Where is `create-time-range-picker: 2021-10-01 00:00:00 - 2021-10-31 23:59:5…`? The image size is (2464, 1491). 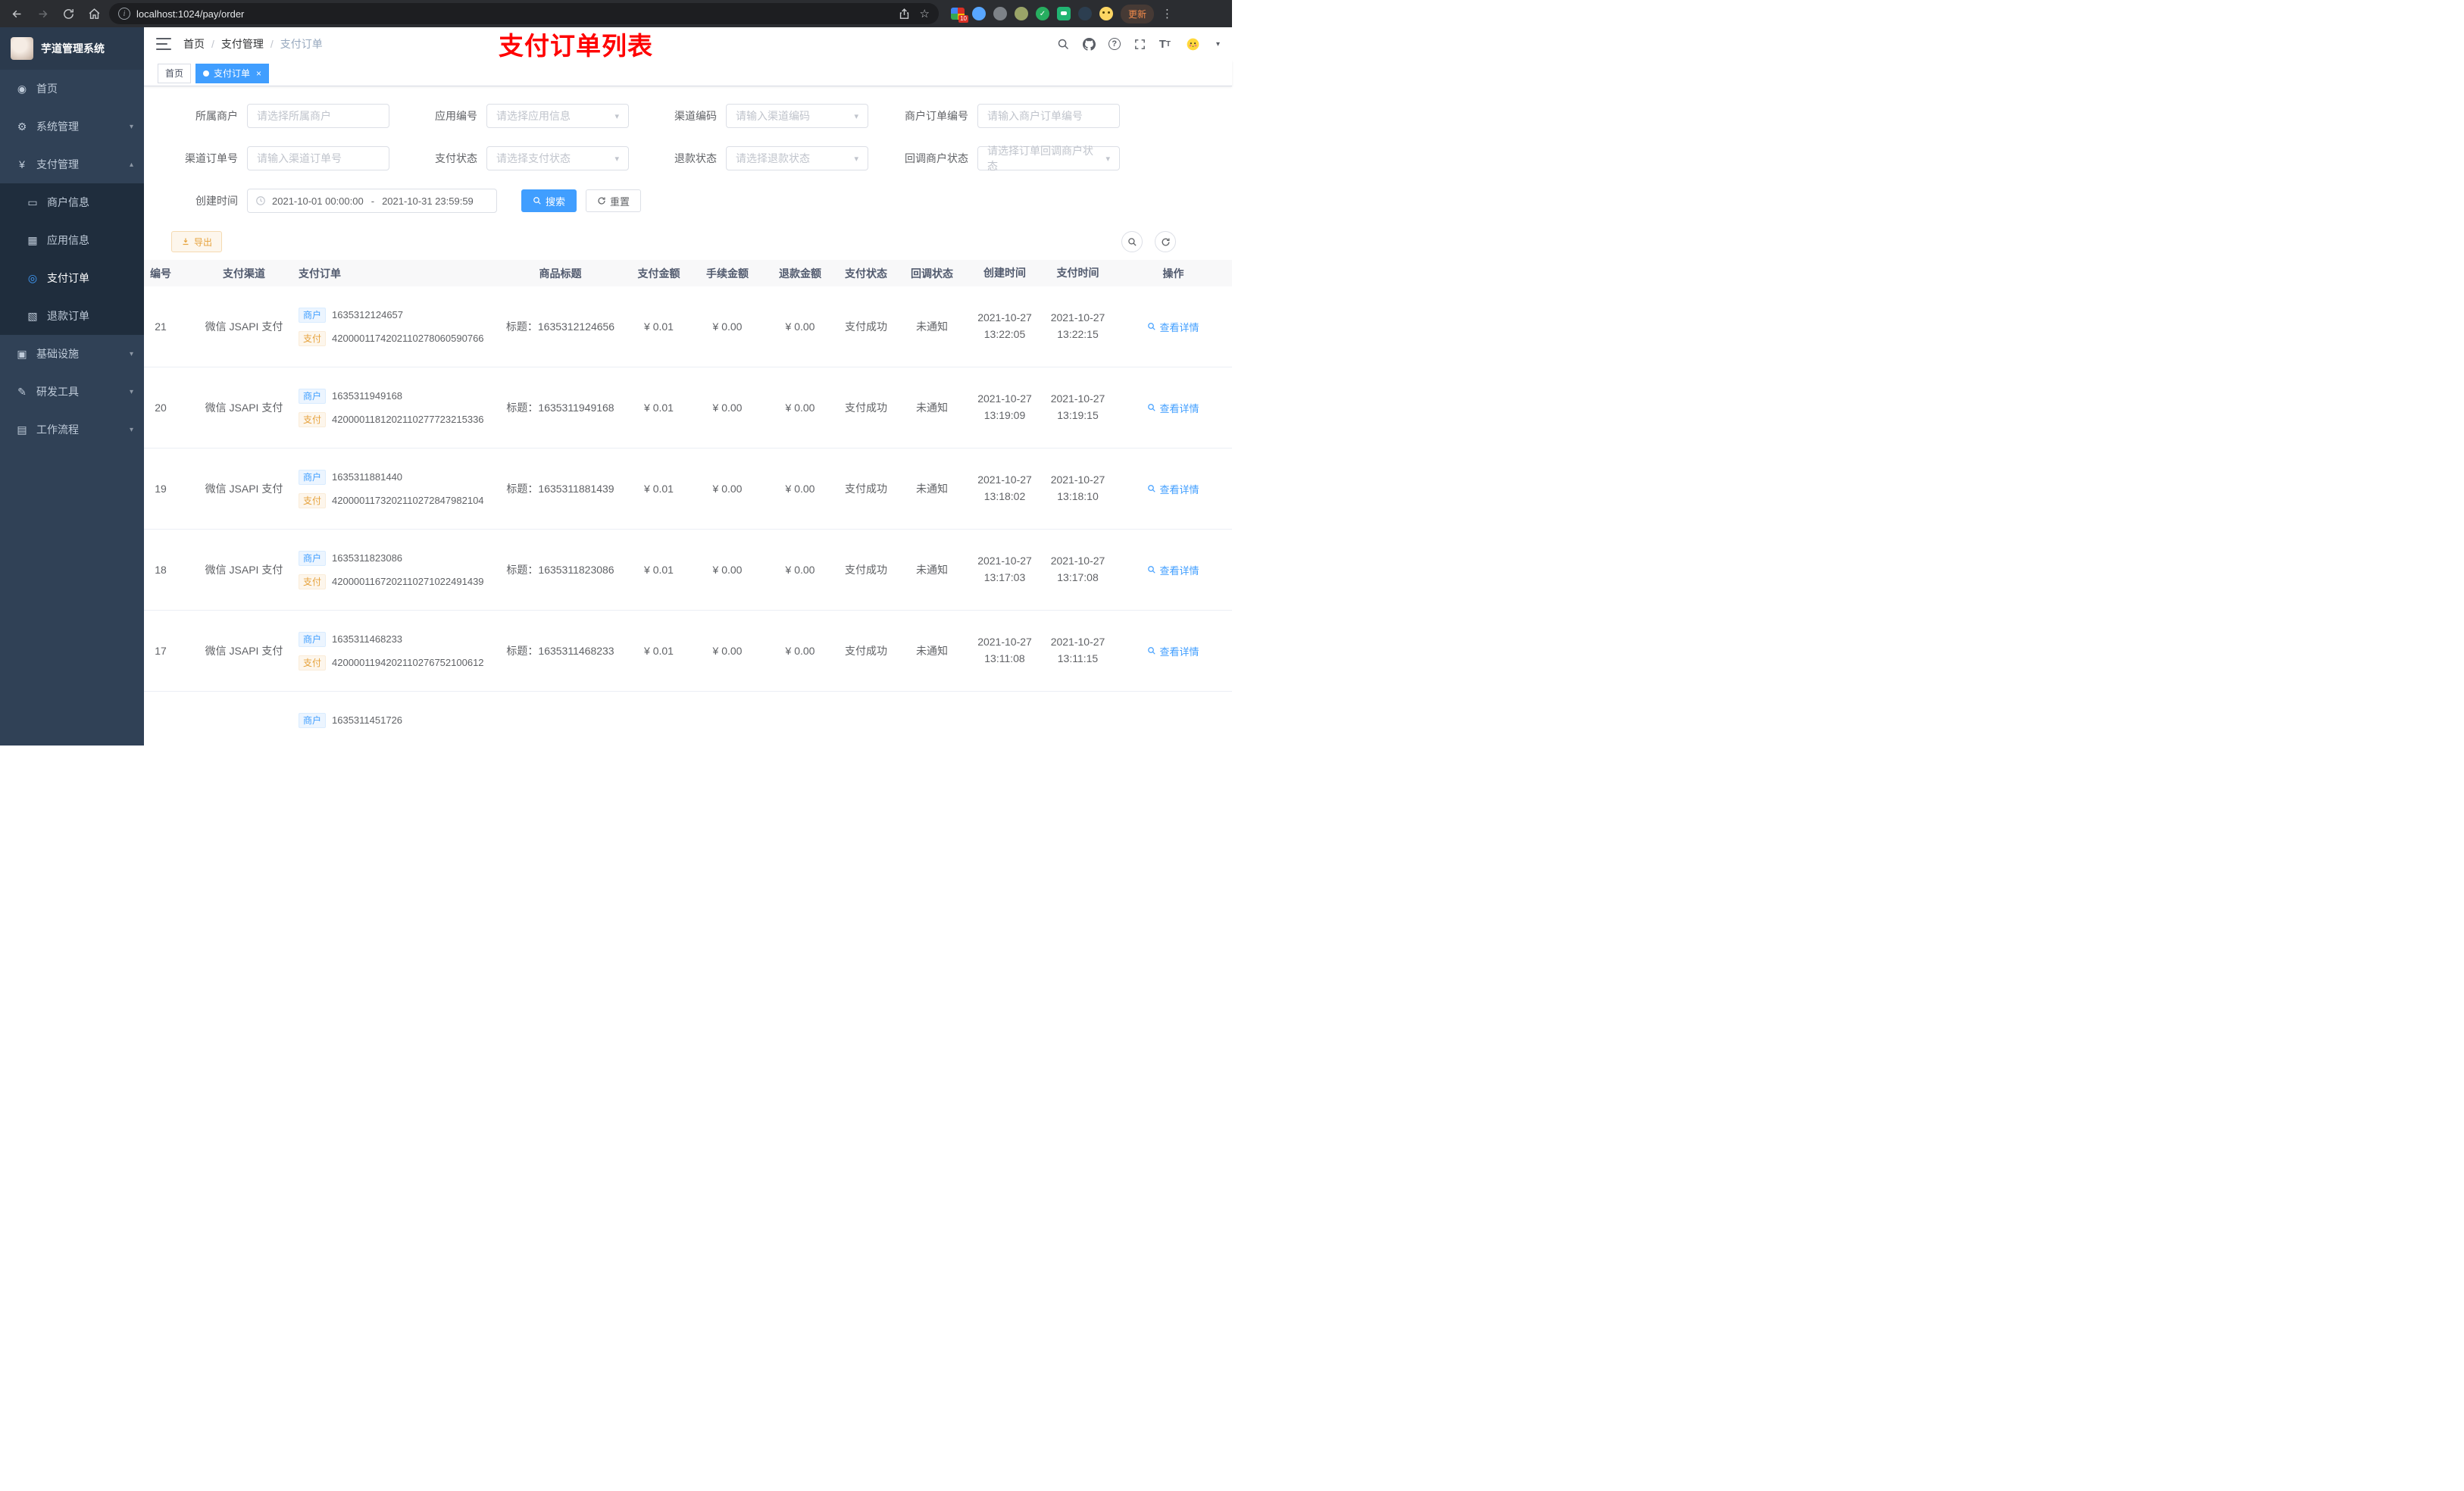 create-time-range-picker: 2021-10-01 00:00:00 - 2021-10-31 23:59:5… is located at coordinates (372, 201).